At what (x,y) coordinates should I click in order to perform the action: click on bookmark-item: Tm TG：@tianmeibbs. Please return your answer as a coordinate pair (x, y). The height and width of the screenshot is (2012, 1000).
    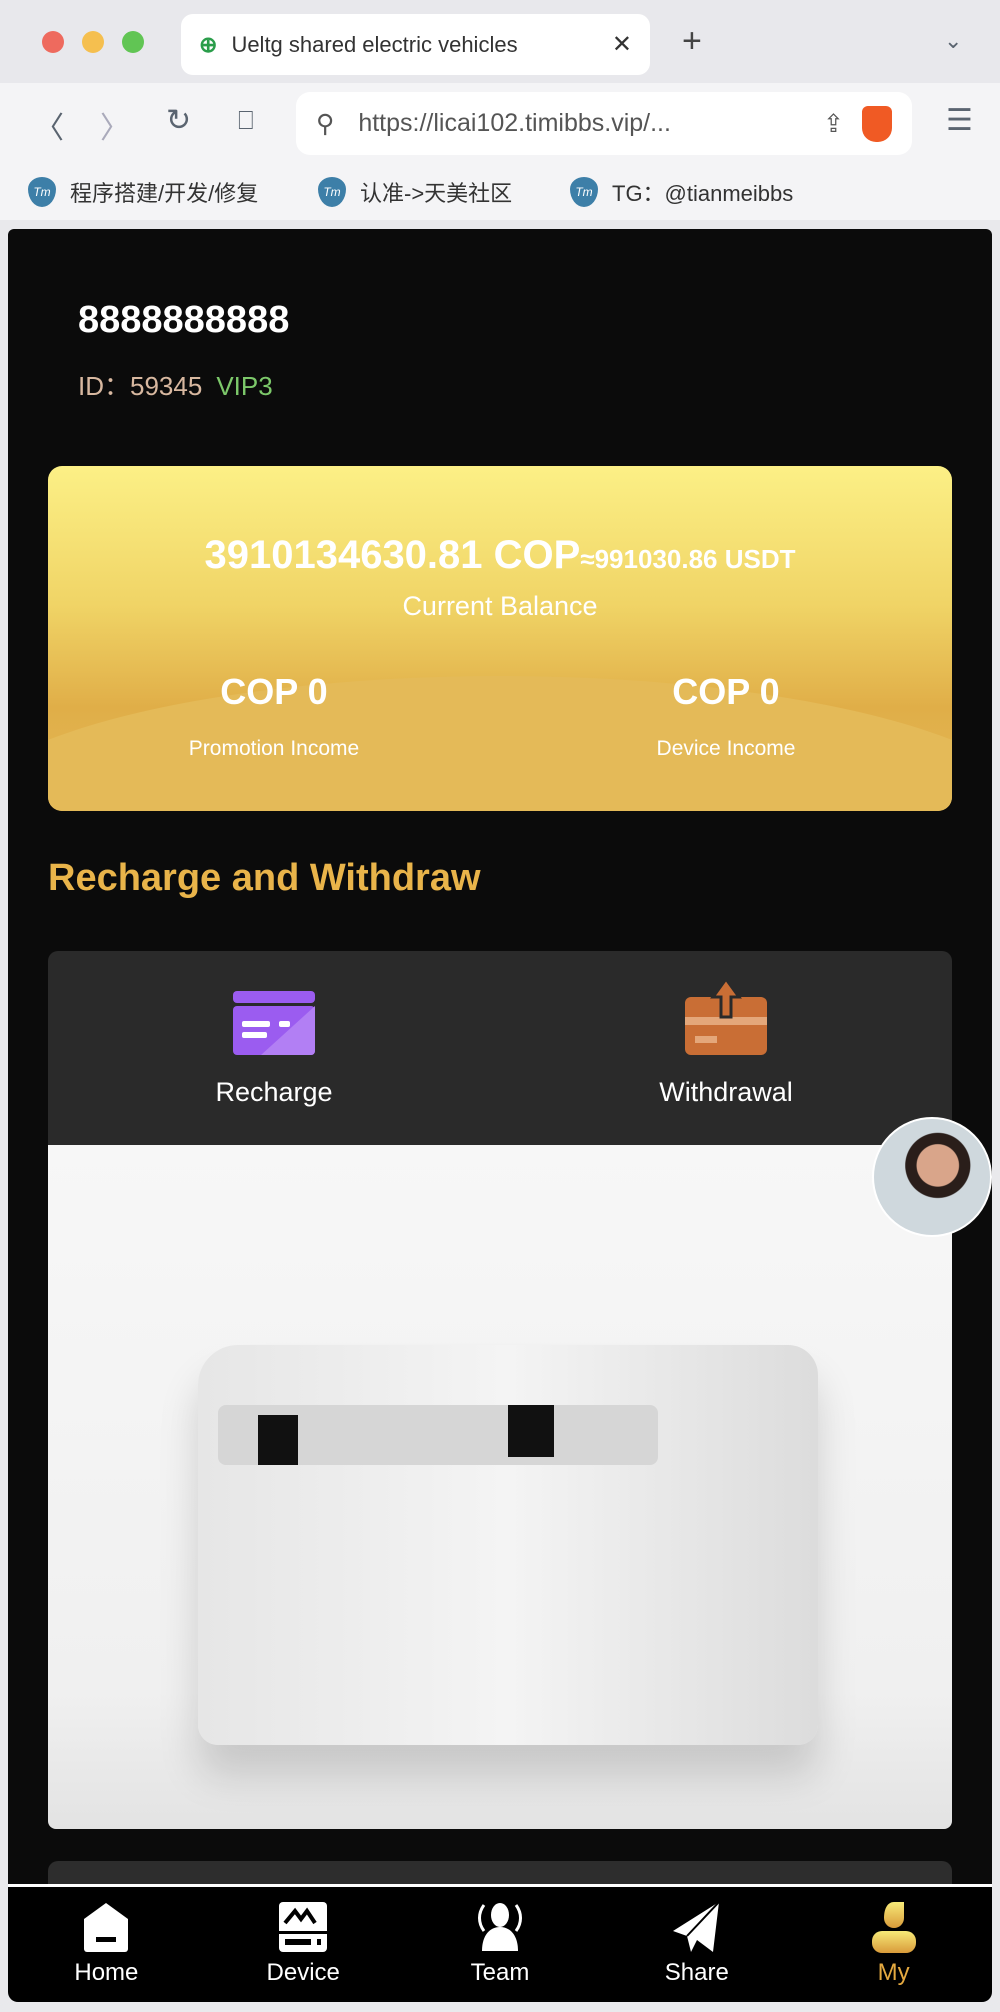
    Looking at the image, I should click on (681, 192).